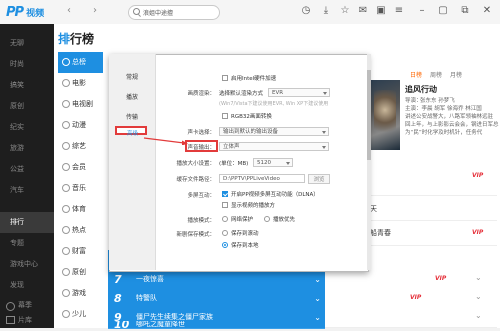 The image size is (500, 331). Describe the element at coordinates (436, 74) in the screenshot. I see `filter-weekly: 周榜` at that location.